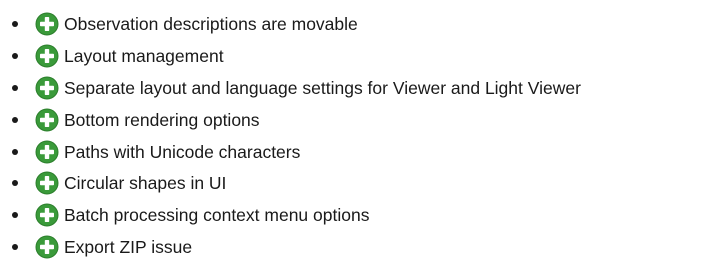 The image size is (704, 266). What do you see at coordinates (144, 55) in the screenshot?
I see `list-item-label: Layout management` at bounding box center [144, 55].